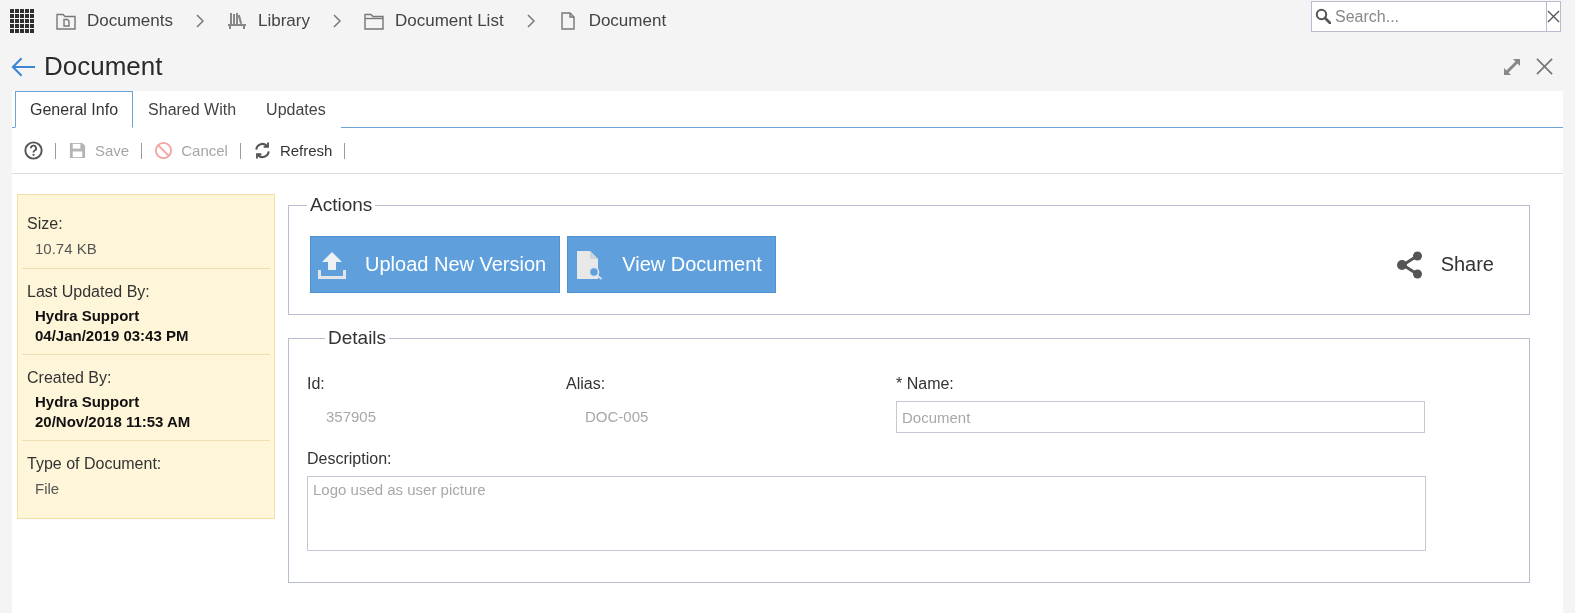  Describe the element at coordinates (95, 464) in the screenshot. I see `info-label: Type of Document:` at that location.